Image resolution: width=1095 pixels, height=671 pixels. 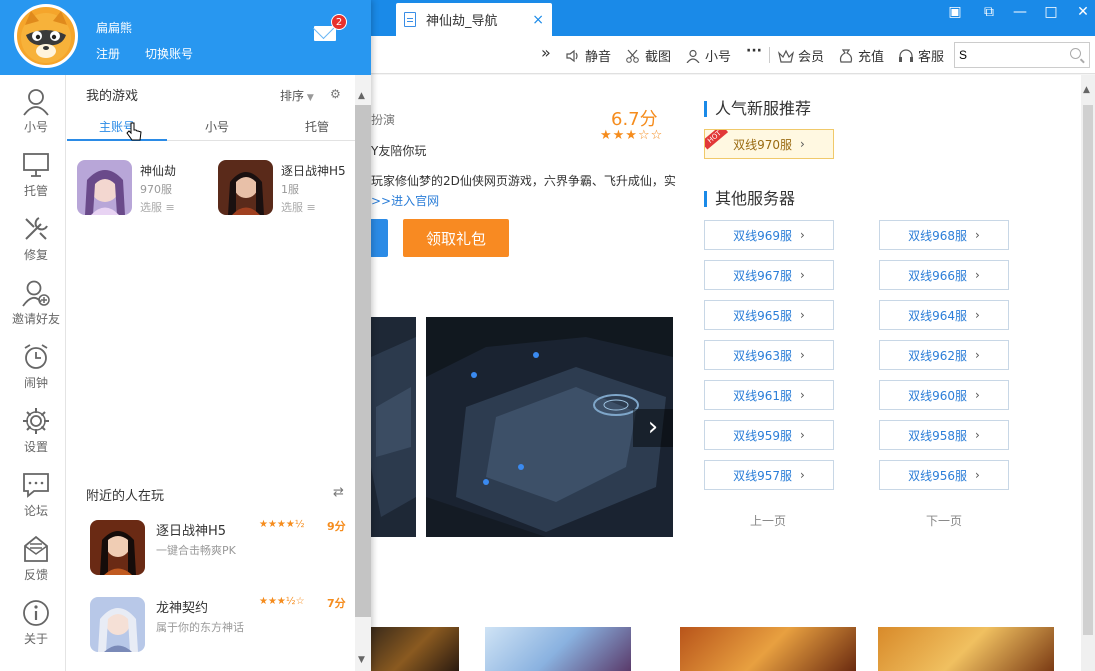 I want to click on server-button: 双线959服 ›, so click(x=769, y=435).